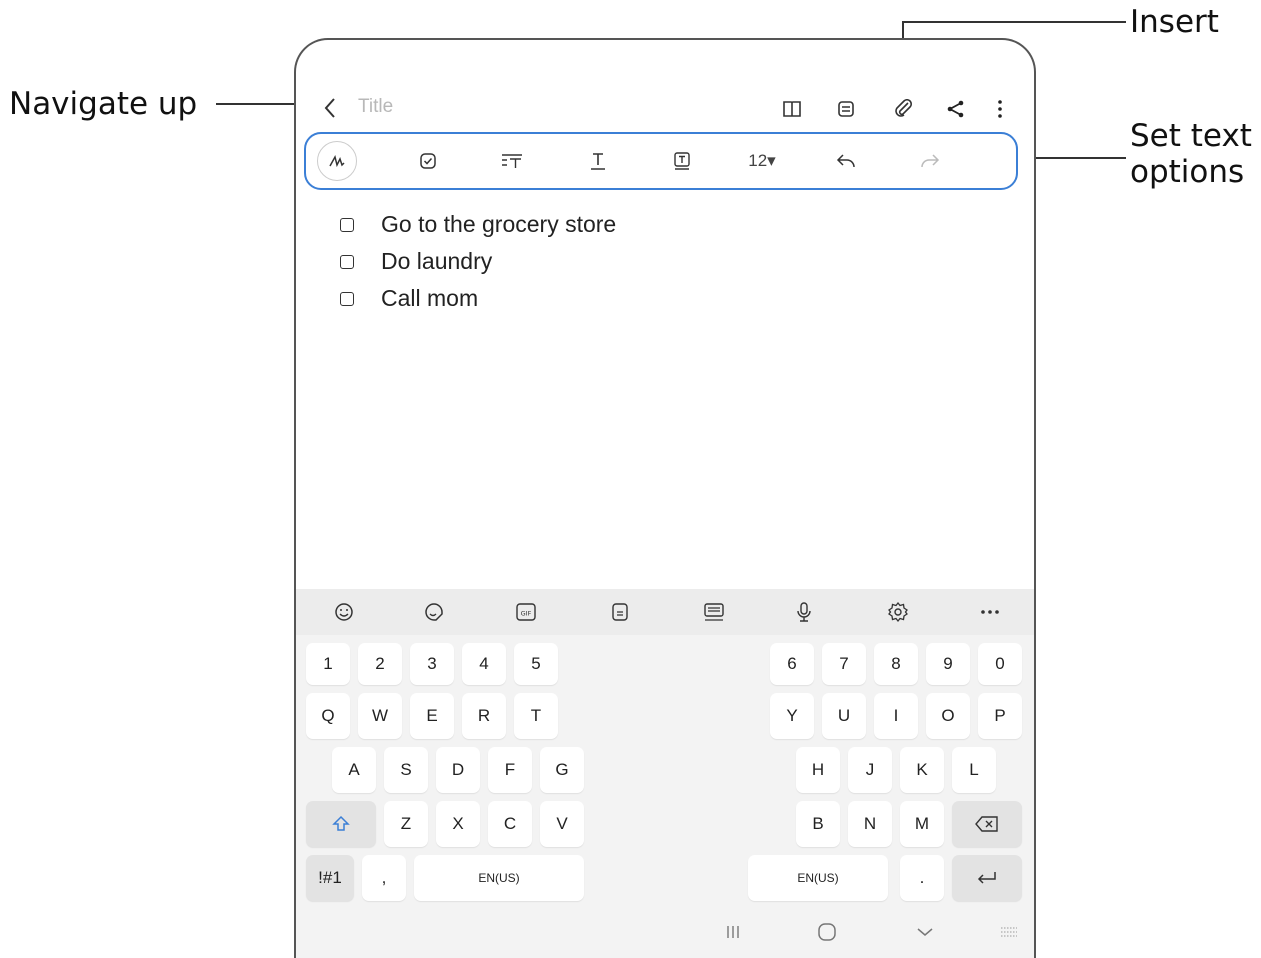 The height and width of the screenshot is (958, 1261). Describe the element at coordinates (478, 224) in the screenshot. I see `list-item: Go to the grocery store` at that location.